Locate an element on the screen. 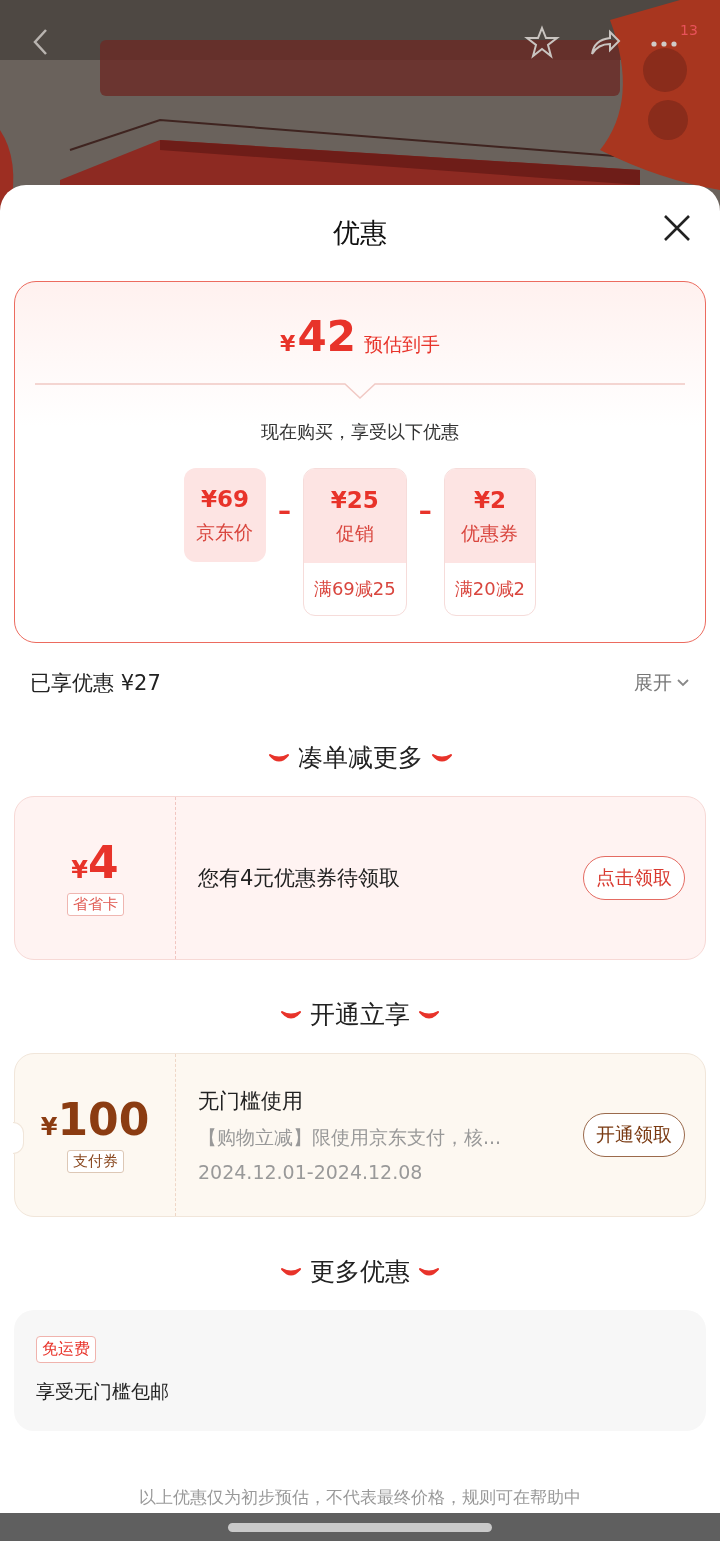  expand-toggle: 展开 is located at coordinates (662, 683).